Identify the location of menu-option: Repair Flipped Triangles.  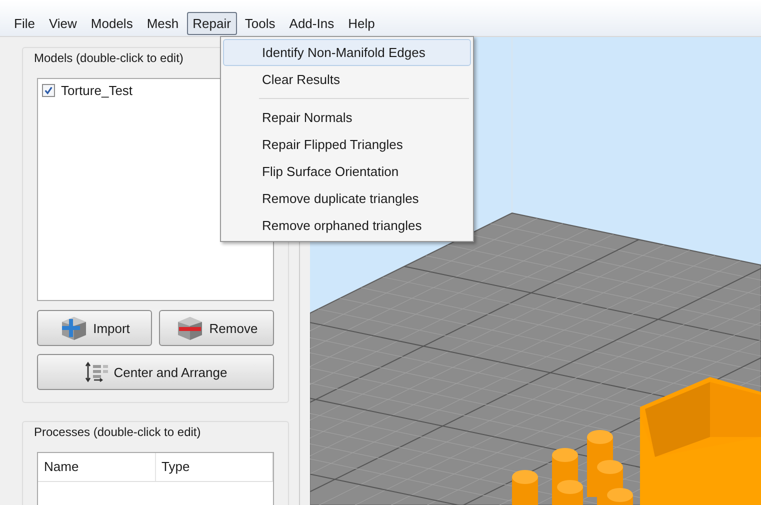
(347, 144).